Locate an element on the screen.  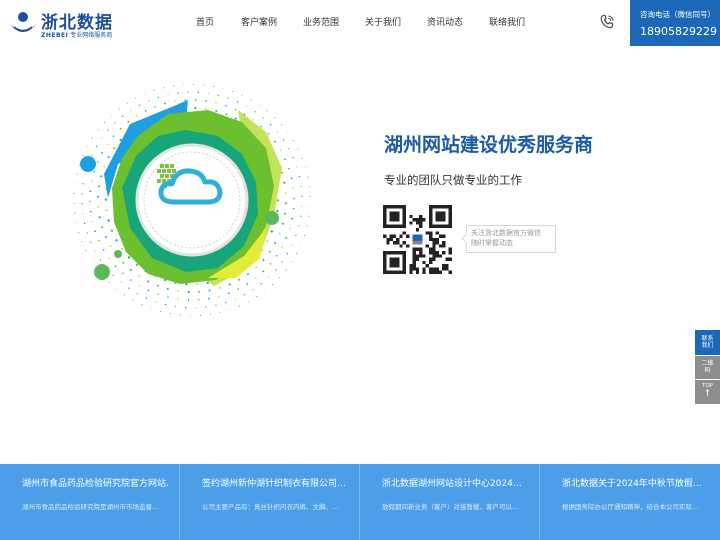
nav-cases: 客户案例 is located at coordinates (259, 23).